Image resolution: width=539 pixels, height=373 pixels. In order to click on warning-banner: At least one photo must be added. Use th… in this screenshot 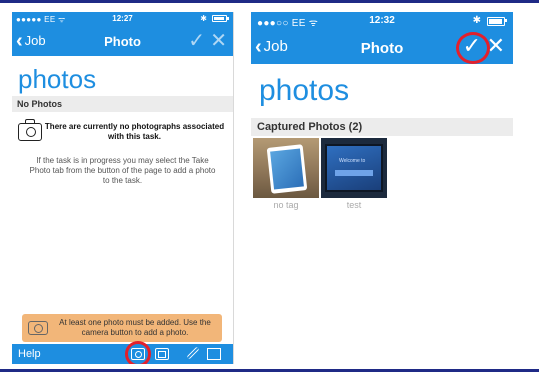, I will do `click(122, 328)`.